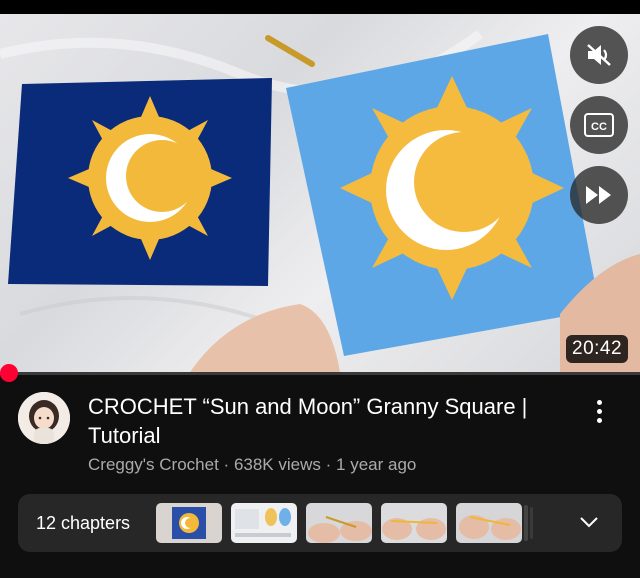  I want to click on chevron-down-icon, so click(589, 522).